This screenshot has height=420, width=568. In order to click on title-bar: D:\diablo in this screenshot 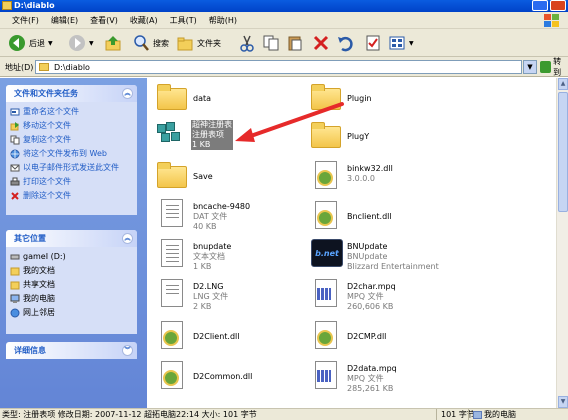, I will do `click(284, 6)`.